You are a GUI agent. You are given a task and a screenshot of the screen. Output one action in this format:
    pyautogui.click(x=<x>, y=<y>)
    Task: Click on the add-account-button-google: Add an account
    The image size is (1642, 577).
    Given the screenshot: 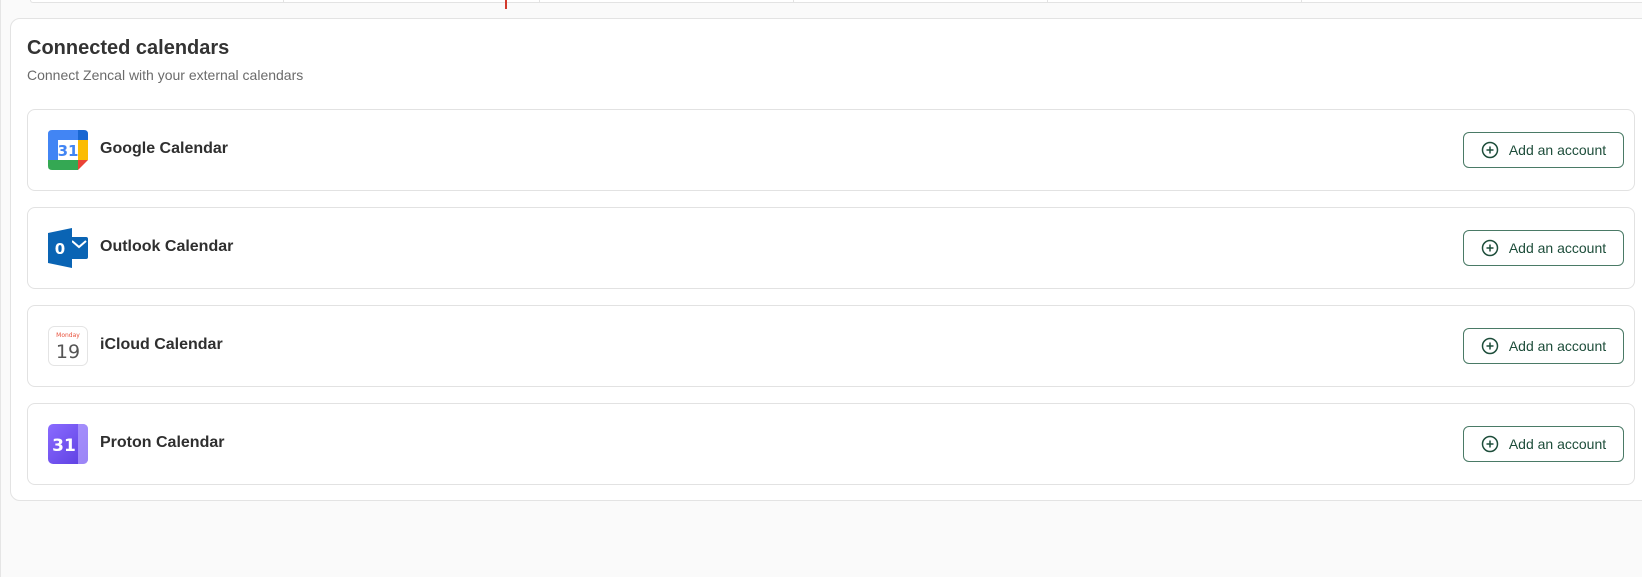 What is the action you would take?
    pyautogui.click(x=1543, y=150)
    